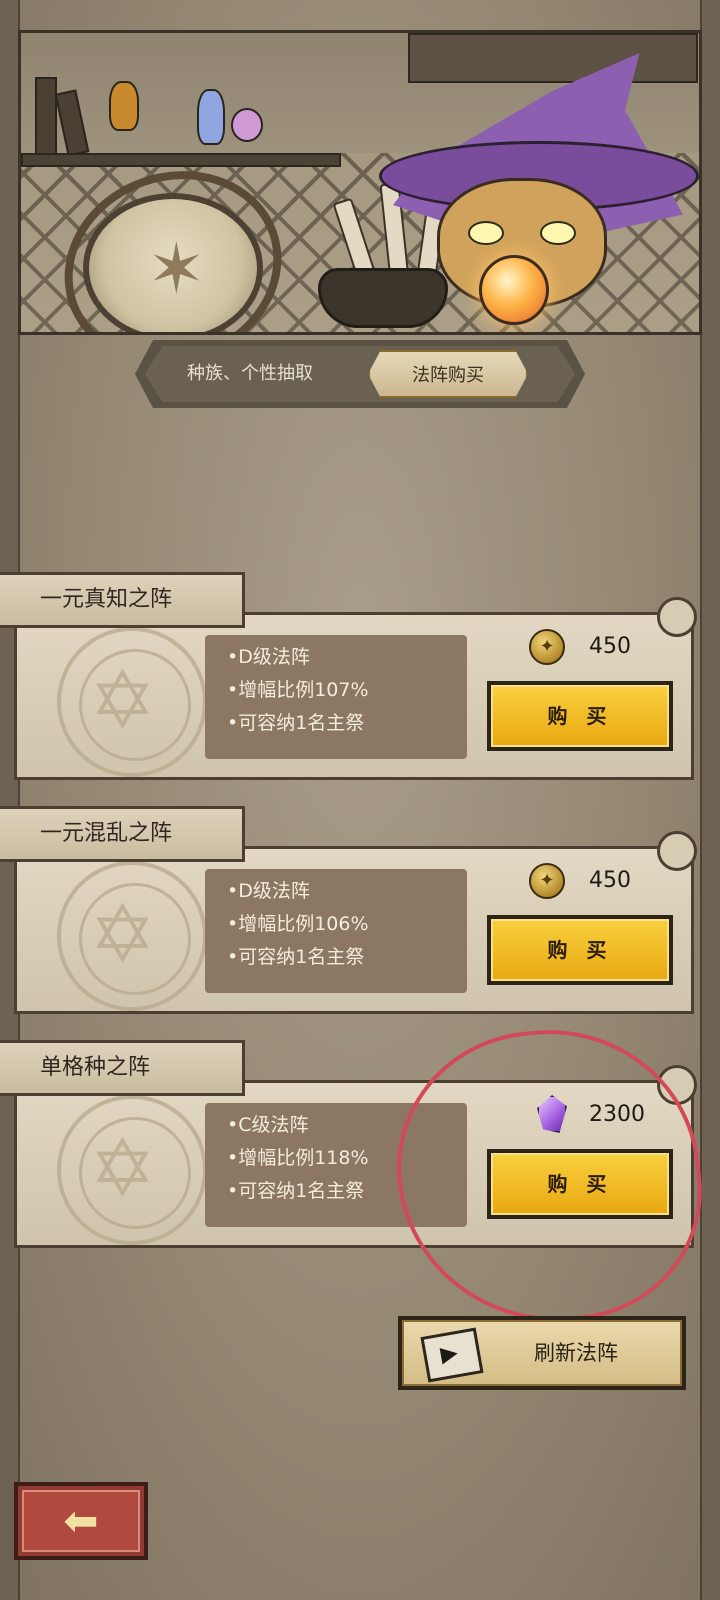 The image size is (720, 1600). I want to click on array-info-box: •D级法阵 •增幅比例106% •可容纳1名主祭, so click(336, 931).